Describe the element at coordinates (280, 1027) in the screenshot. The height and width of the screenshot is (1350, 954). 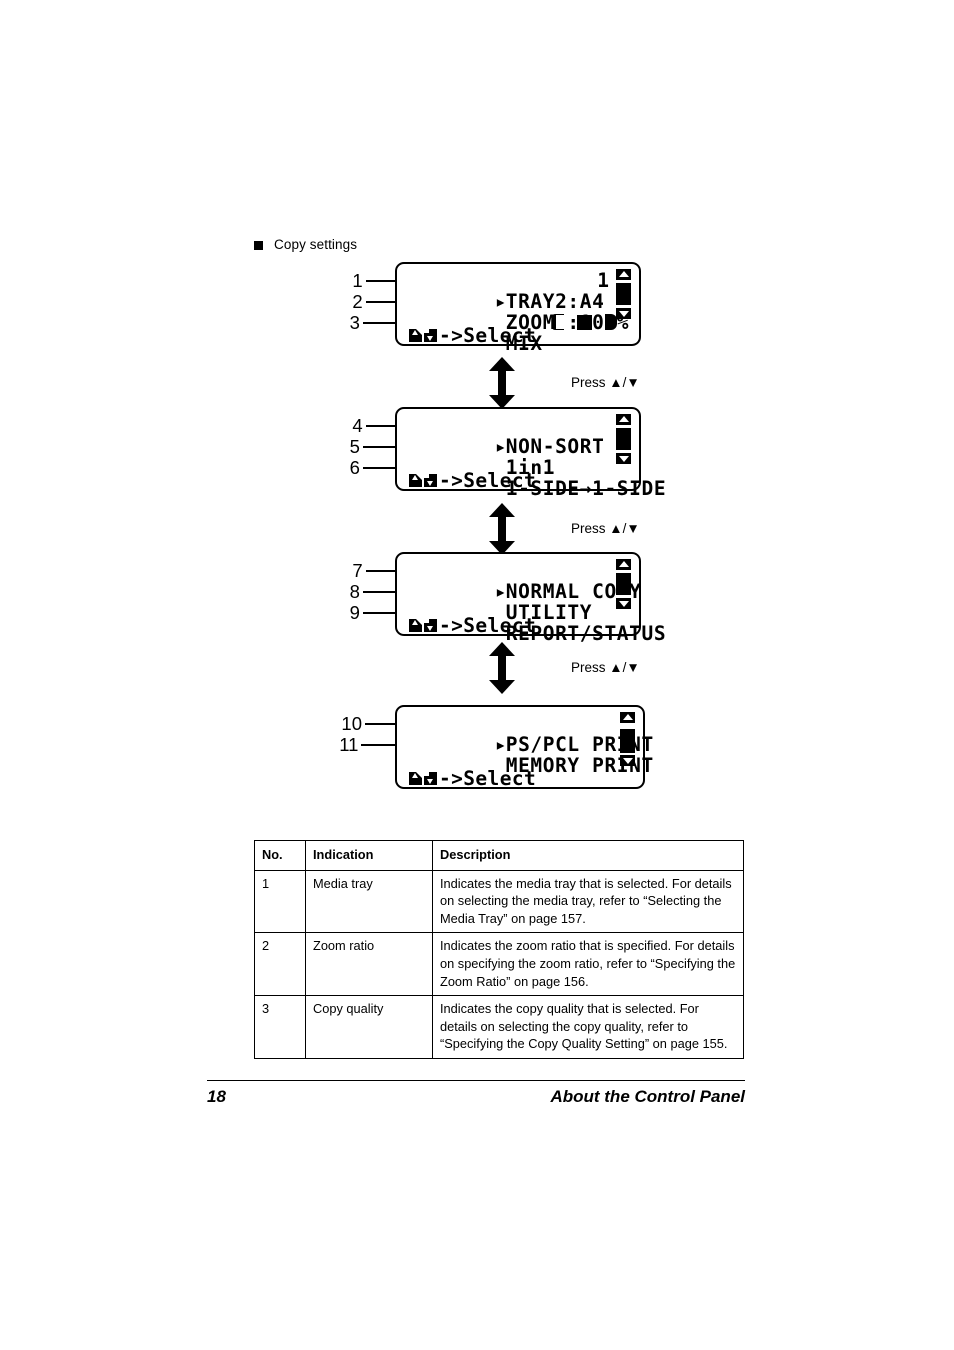
I see `cell-no: 3` at that location.